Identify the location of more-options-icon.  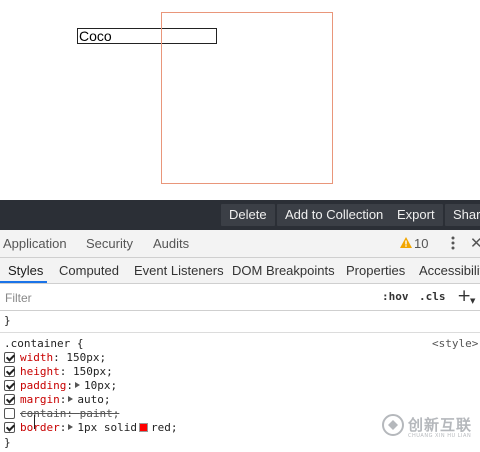
(453, 243).